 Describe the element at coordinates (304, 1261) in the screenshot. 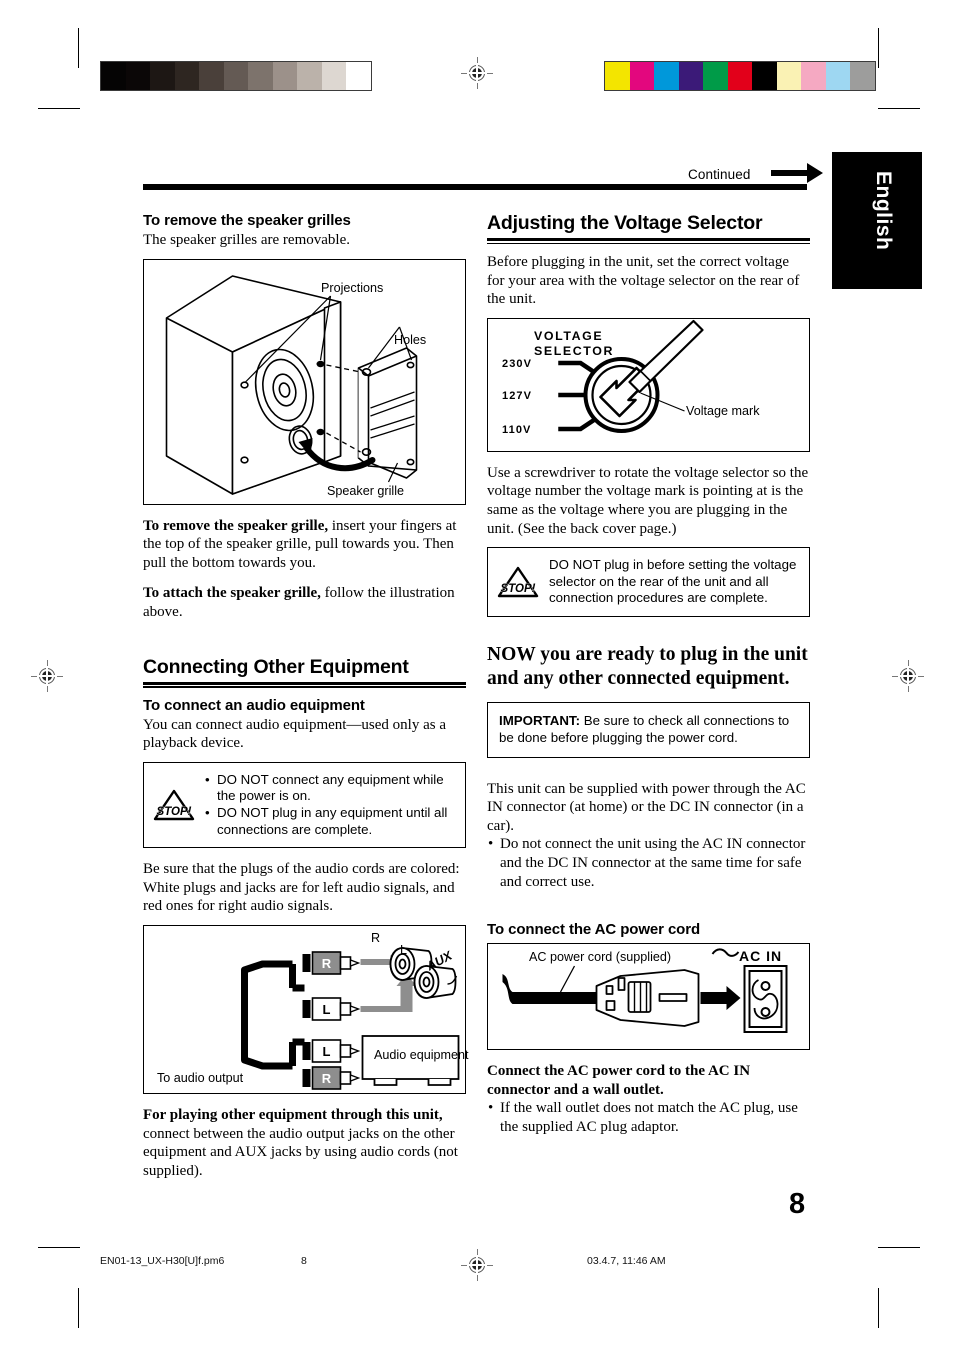

I see `footer-page: 8` at that location.